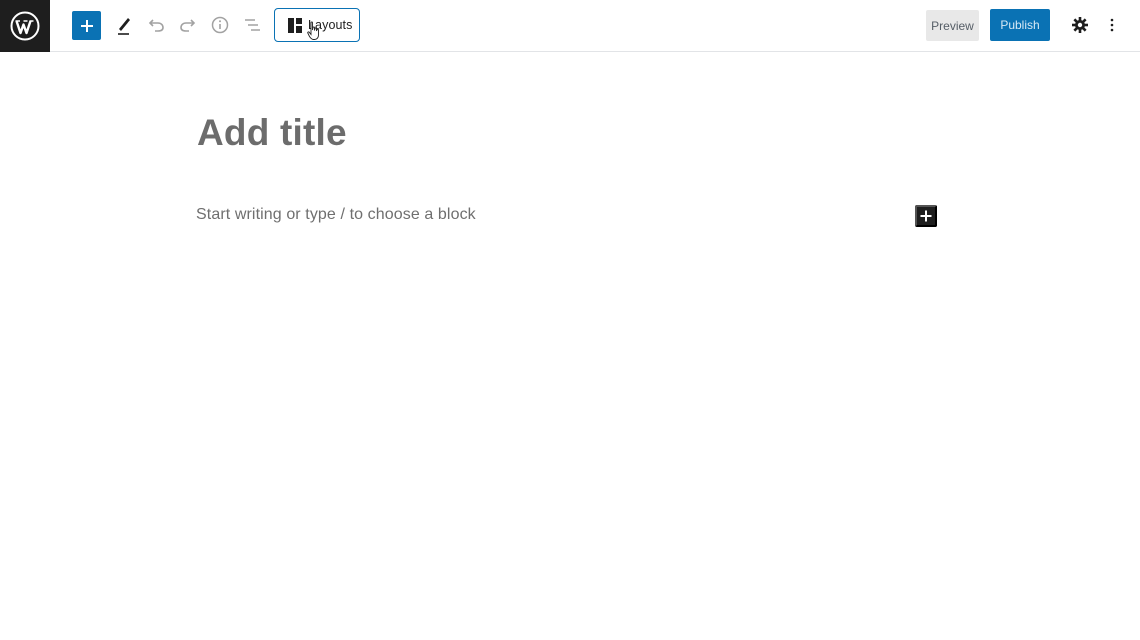 The image size is (1140, 640). I want to click on list-view-button, so click(252, 25).